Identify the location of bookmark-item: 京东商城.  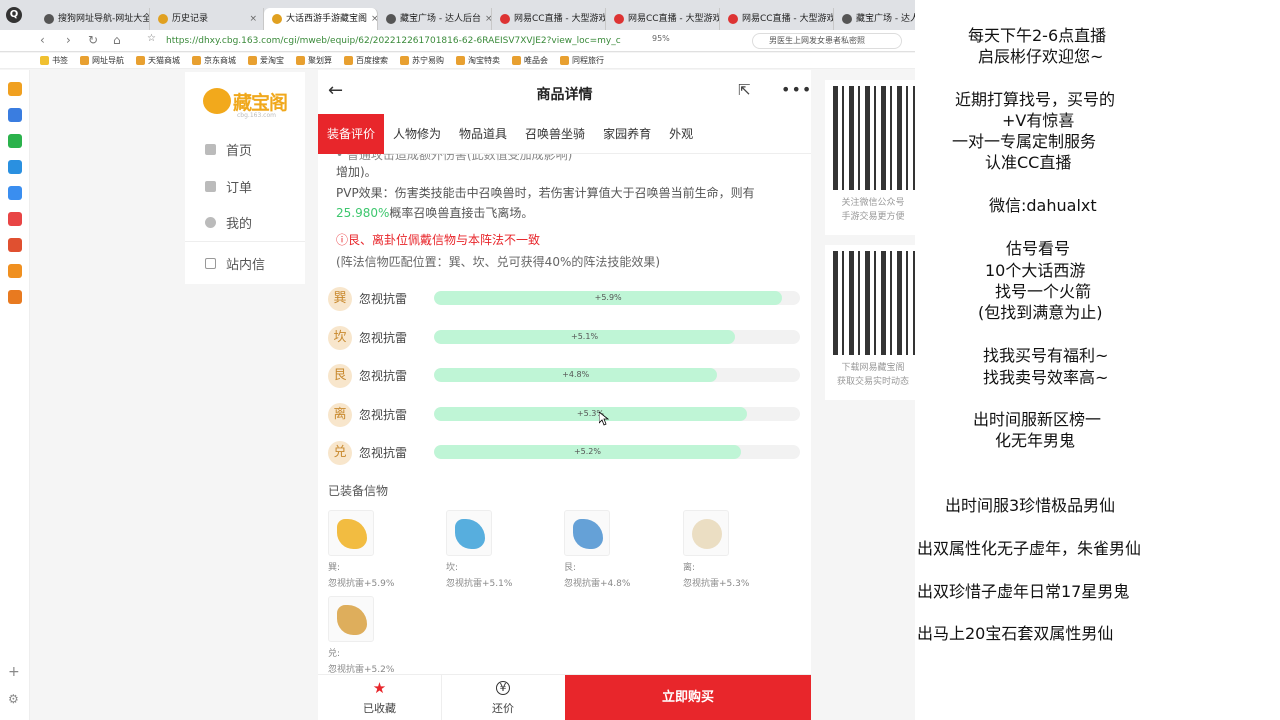
(214, 60).